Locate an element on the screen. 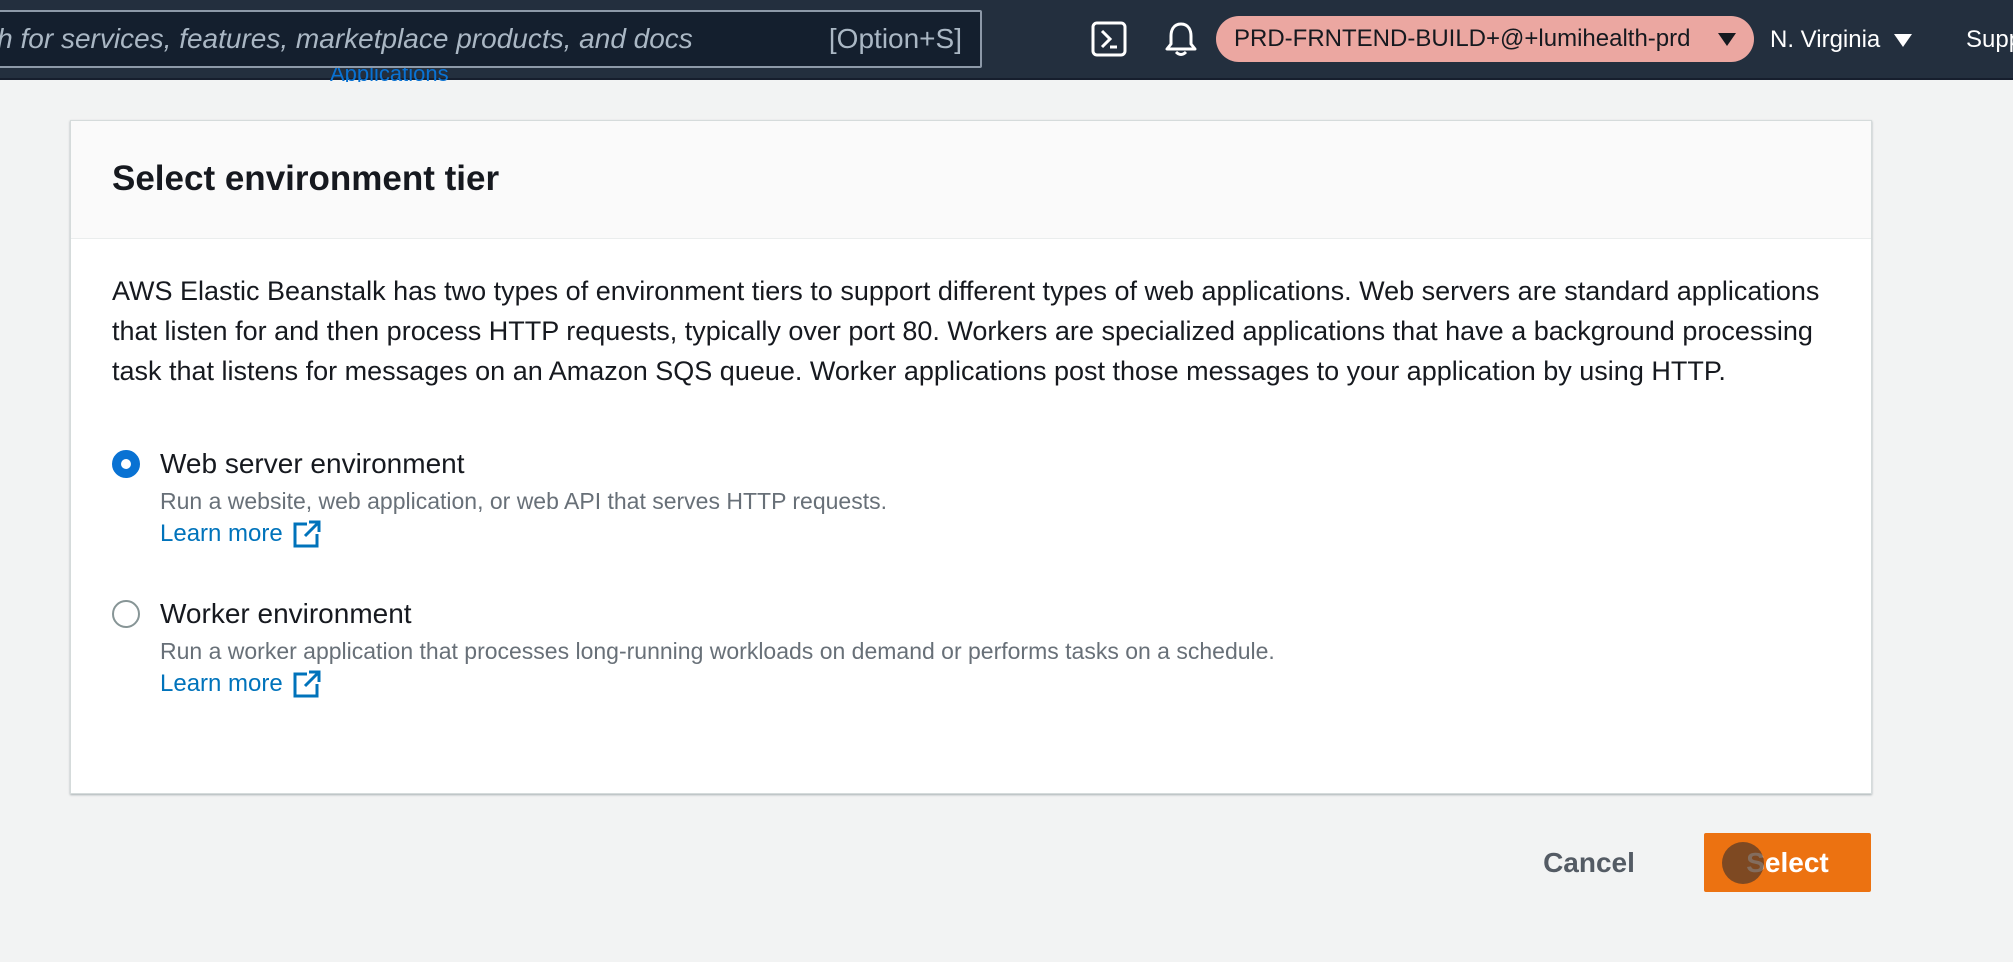 This screenshot has height=962, width=2013. modal-title: Select environment tier is located at coordinates (306, 178).